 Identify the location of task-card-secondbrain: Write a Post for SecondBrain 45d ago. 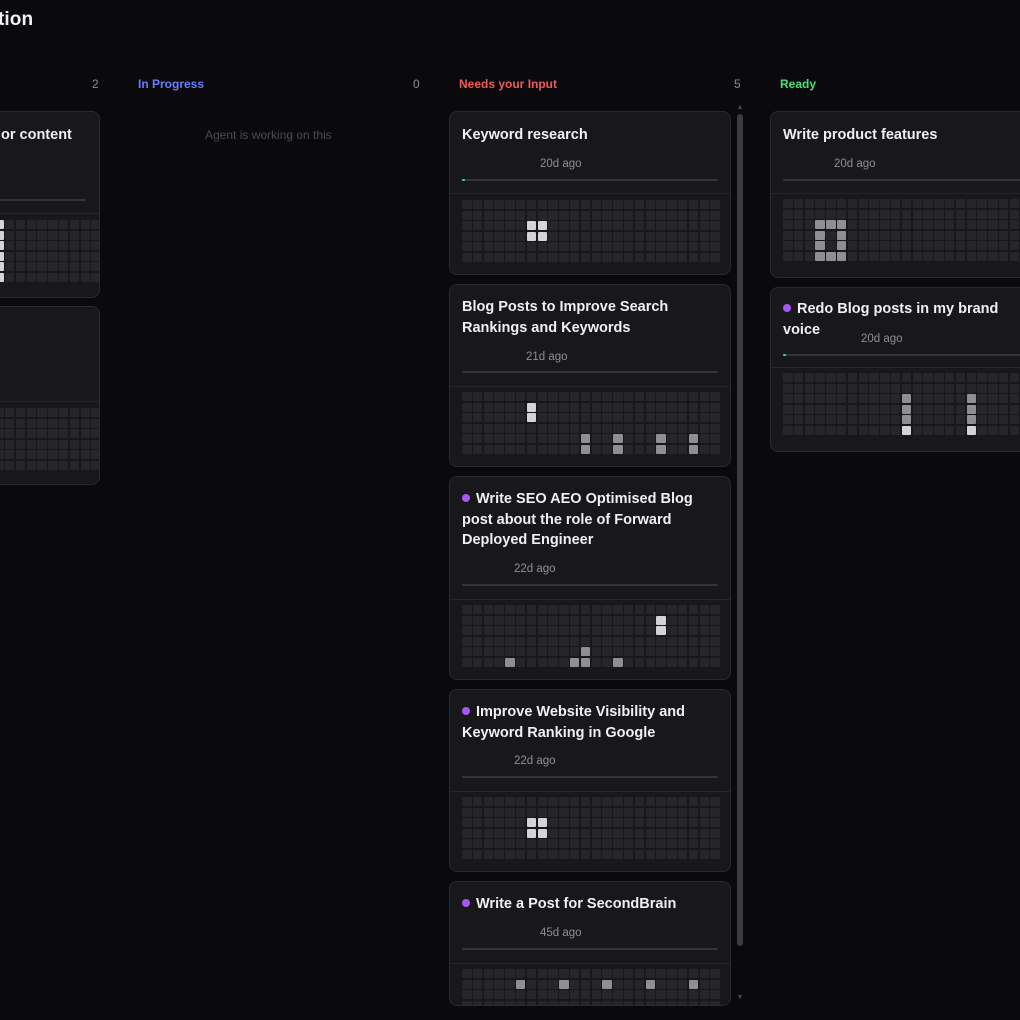
(590, 943).